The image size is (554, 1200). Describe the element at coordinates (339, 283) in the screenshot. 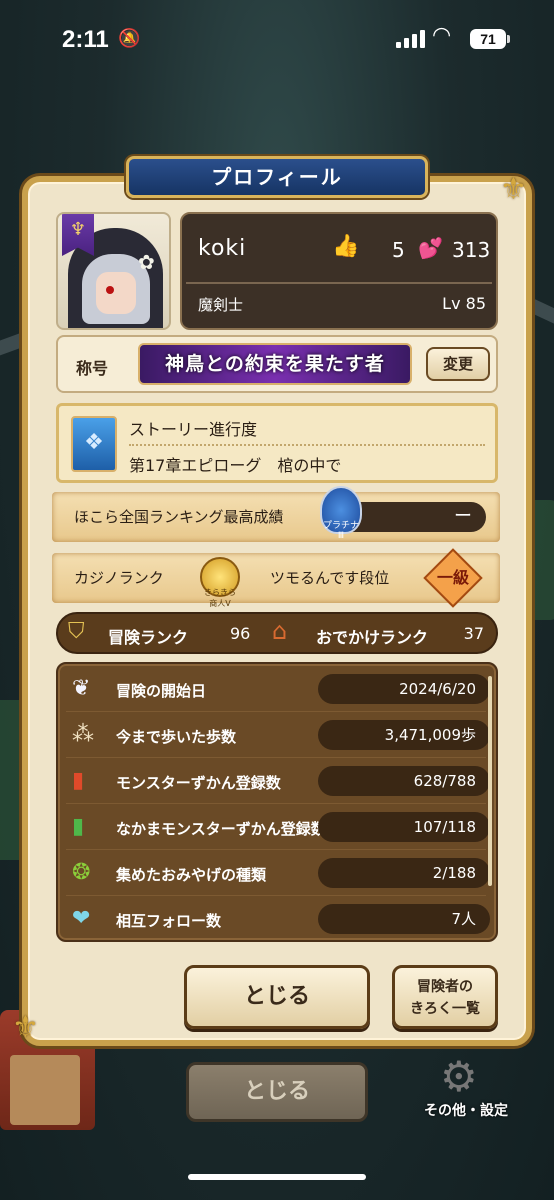

I see `divider` at that location.